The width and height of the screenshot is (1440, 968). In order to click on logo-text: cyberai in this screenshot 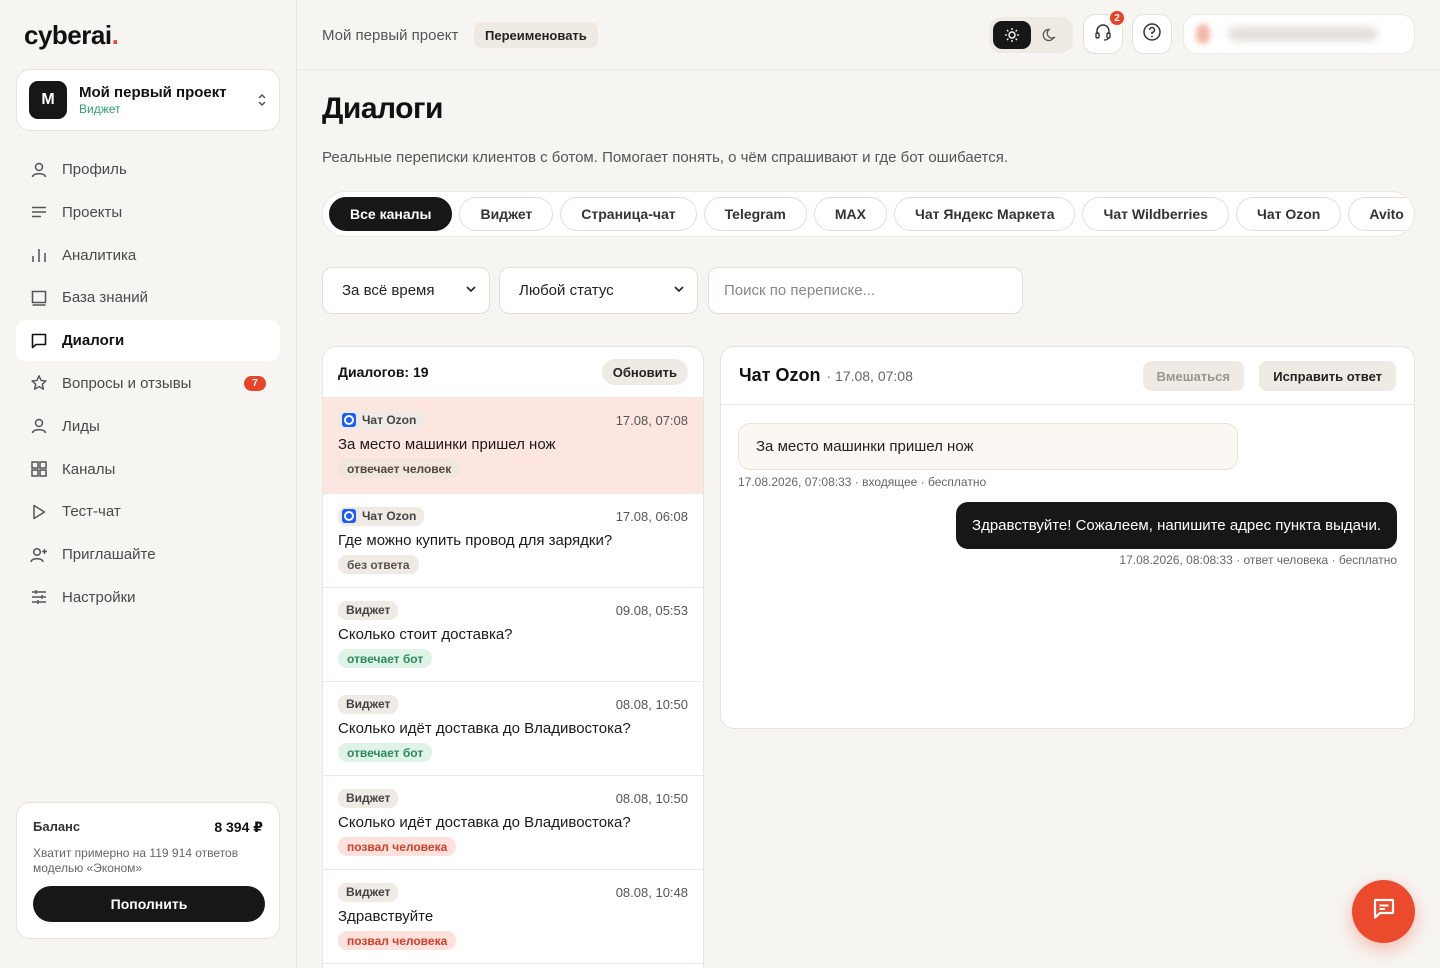, I will do `click(68, 35)`.